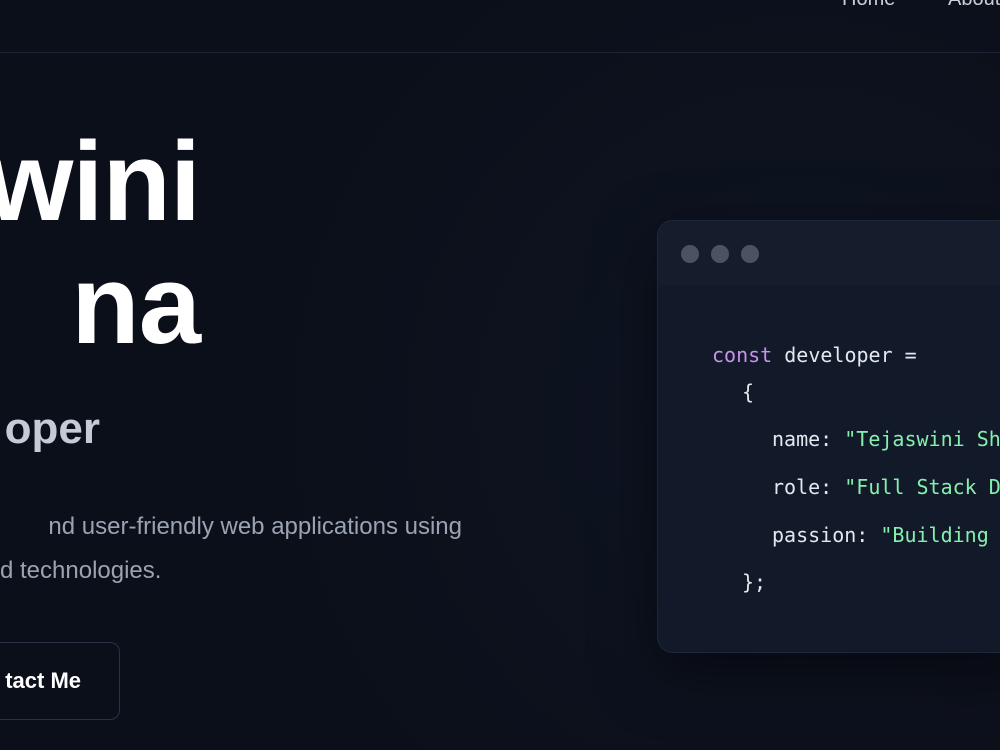  I want to click on hero-name-line-1: wini, so click(100, 181).